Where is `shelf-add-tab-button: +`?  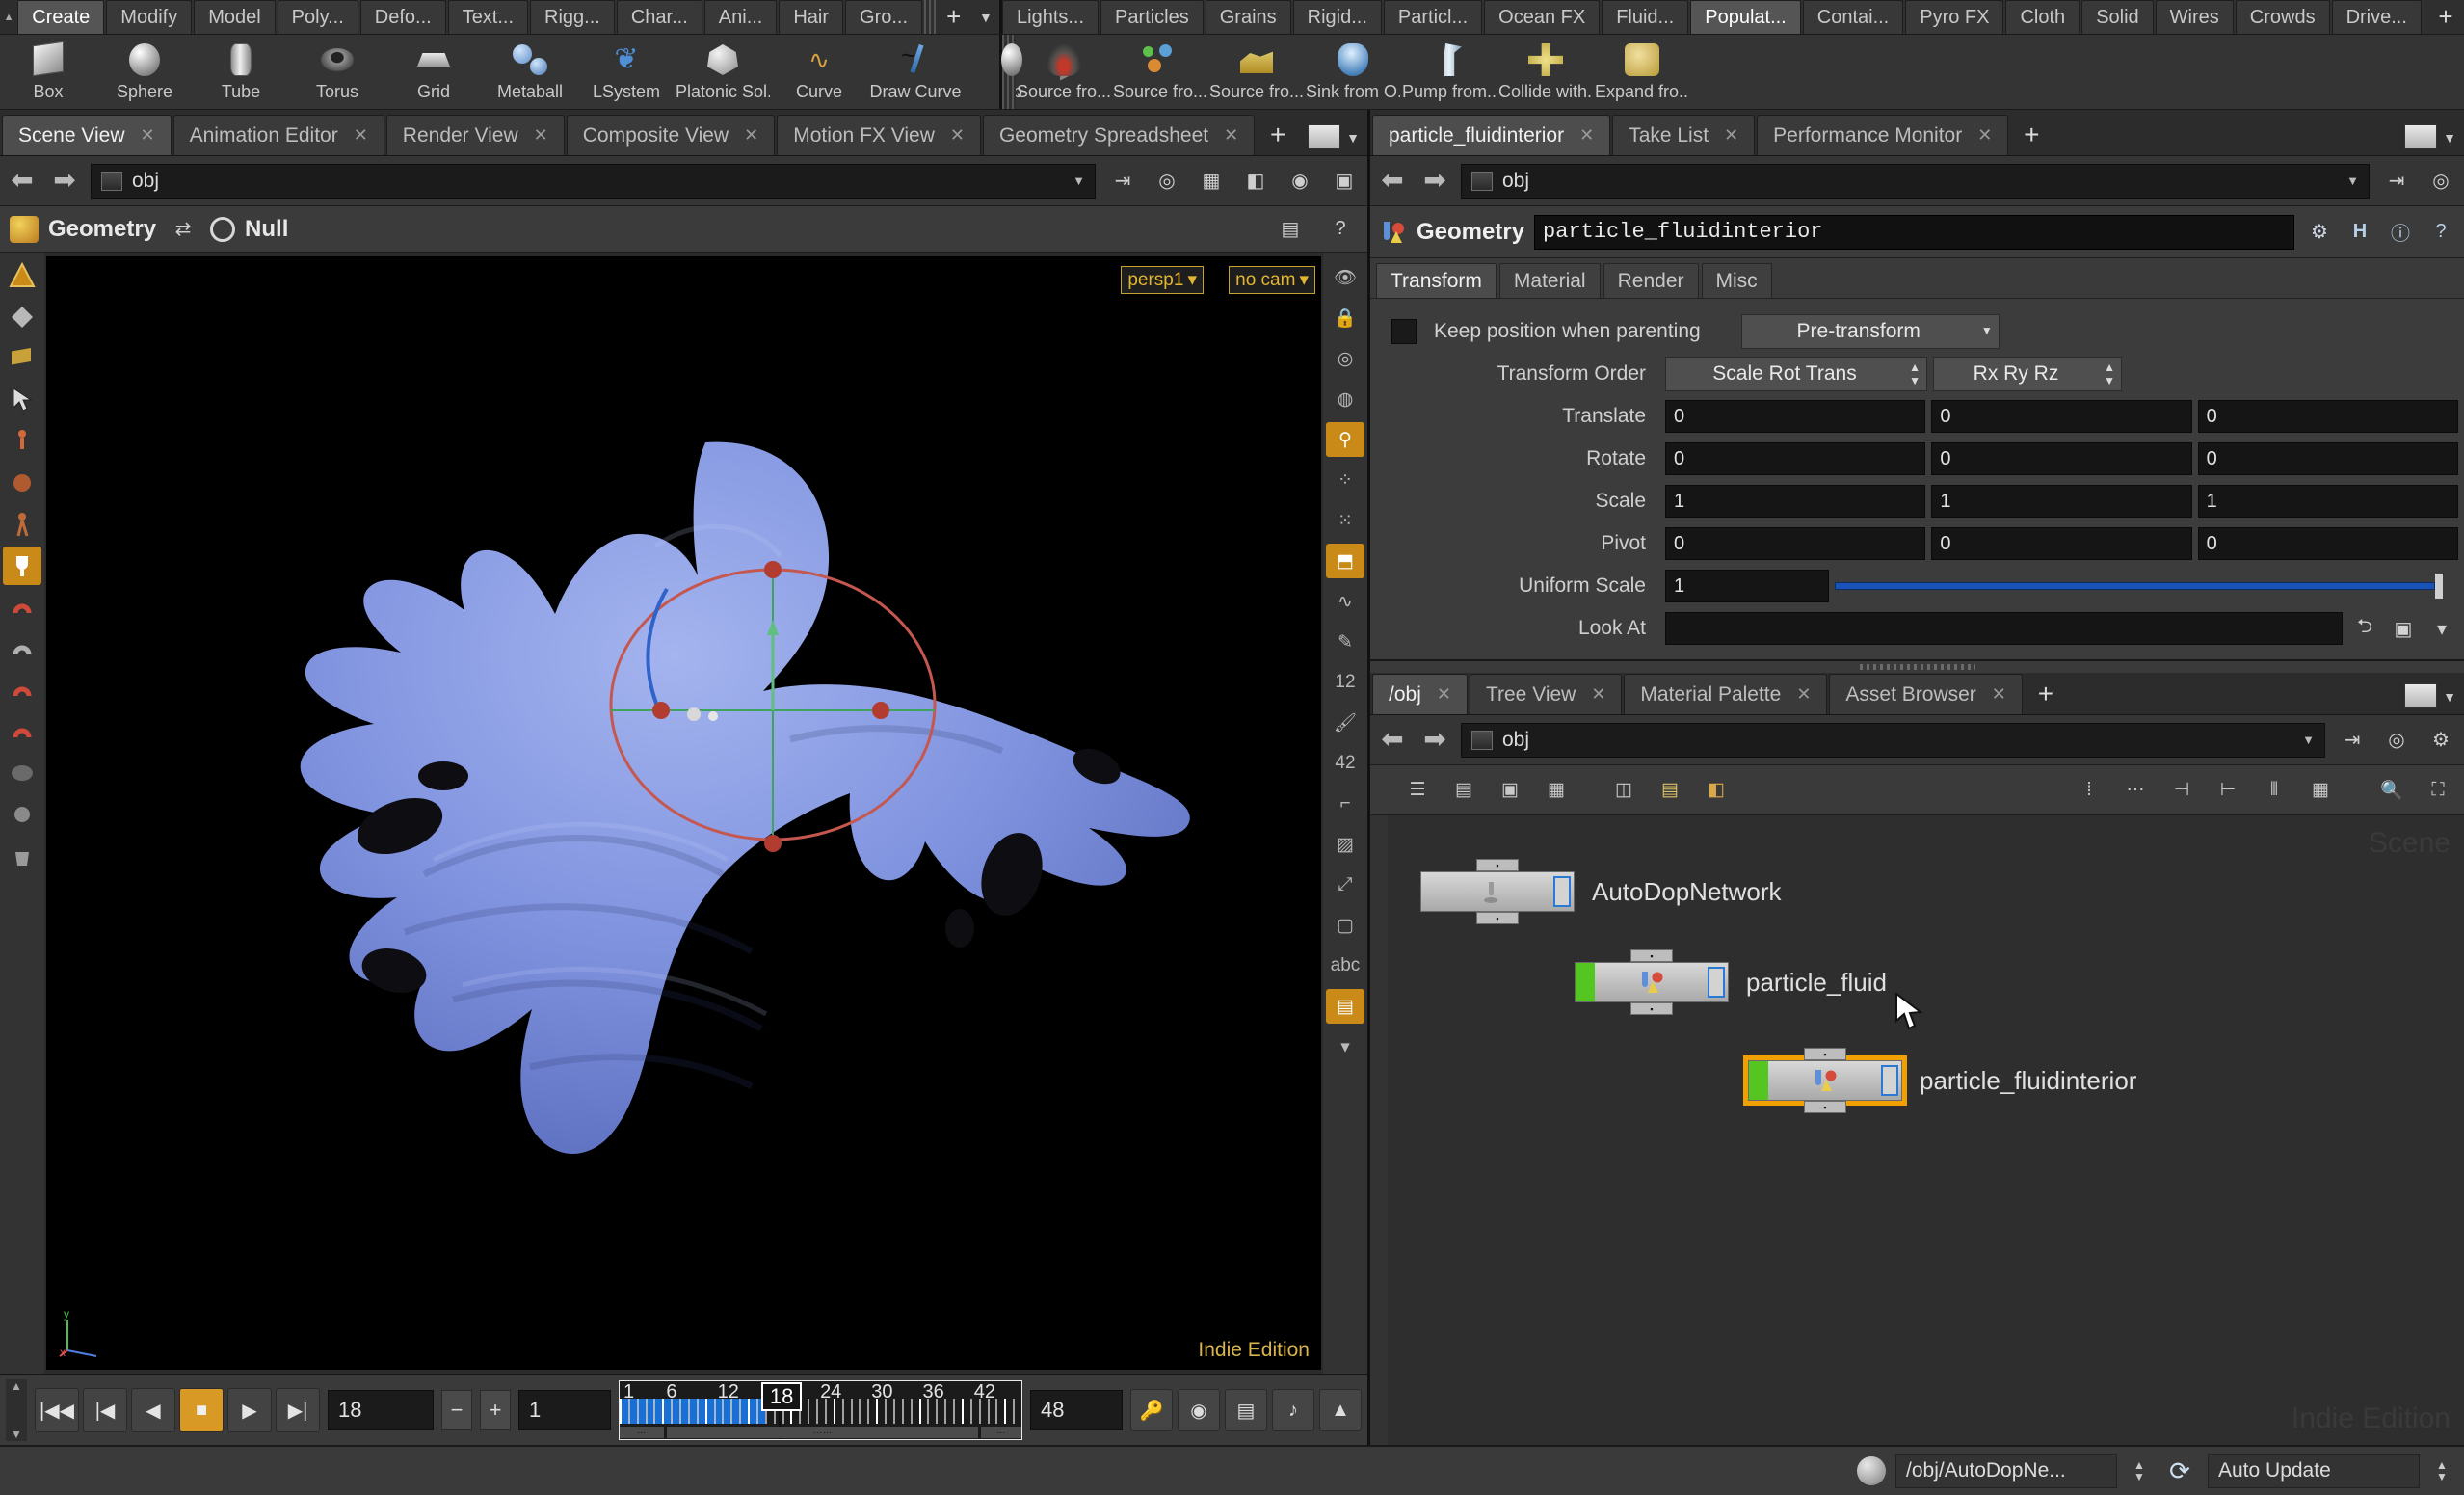 shelf-add-tab-button: + is located at coordinates (953, 17).